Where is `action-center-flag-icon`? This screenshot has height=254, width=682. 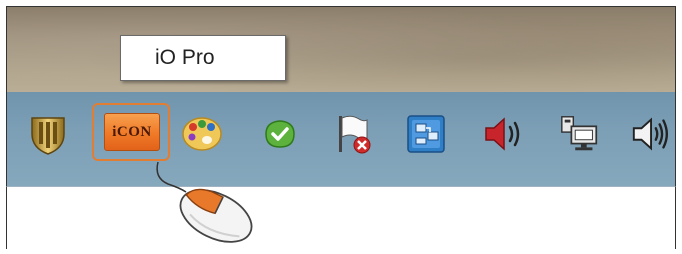 action-center-flag-icon is located at coordinates (352, 134).